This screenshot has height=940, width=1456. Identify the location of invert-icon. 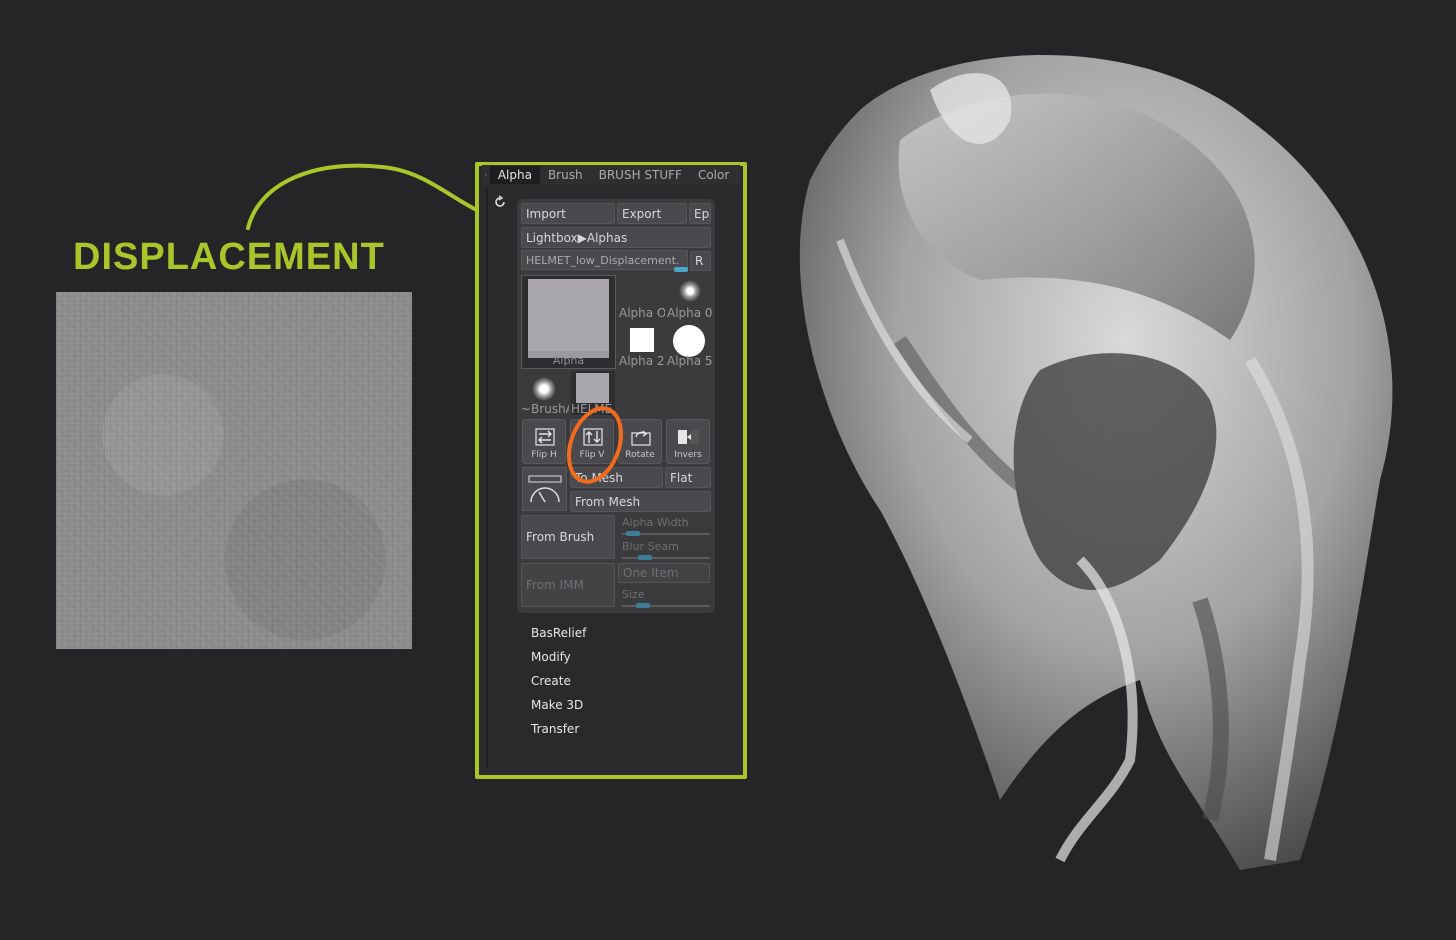
(688, 437).